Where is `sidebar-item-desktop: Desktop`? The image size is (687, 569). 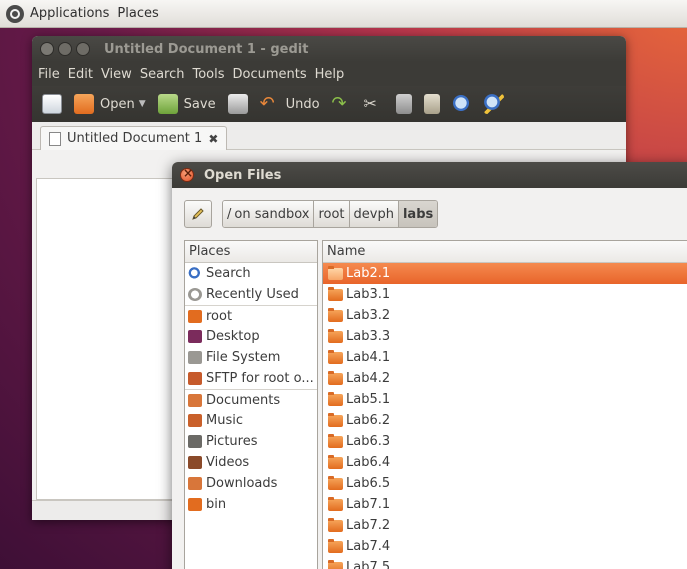 sidebar-item-desktop: Desktop is located at coordinates (251, 336).